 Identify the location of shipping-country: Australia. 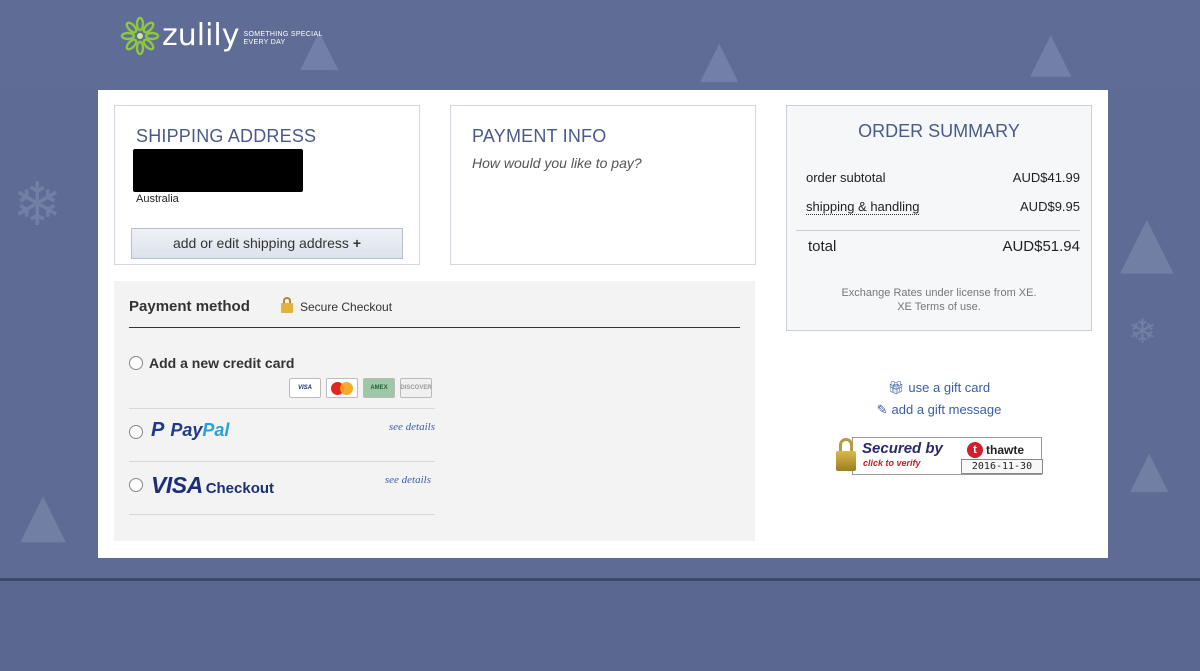
(157, 199).